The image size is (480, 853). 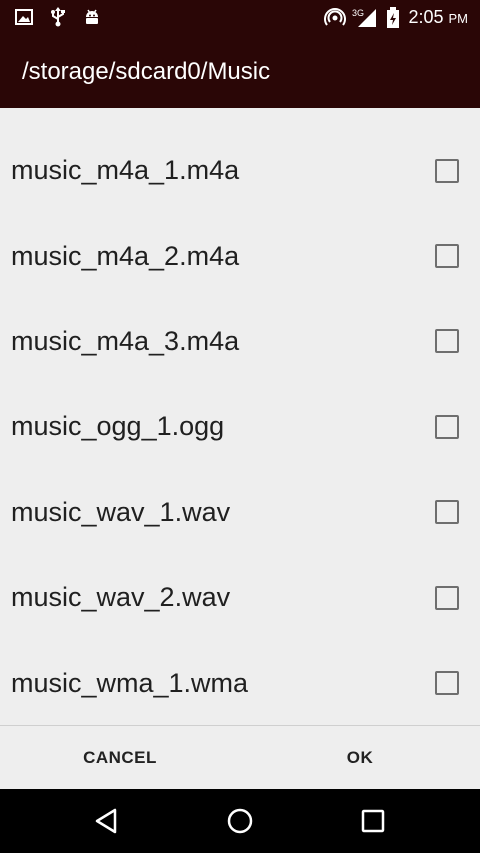 What do you see at coordinates (335, 17) in the screenshot?
I see `hotspot-icon` at bounding box center [335, 17].